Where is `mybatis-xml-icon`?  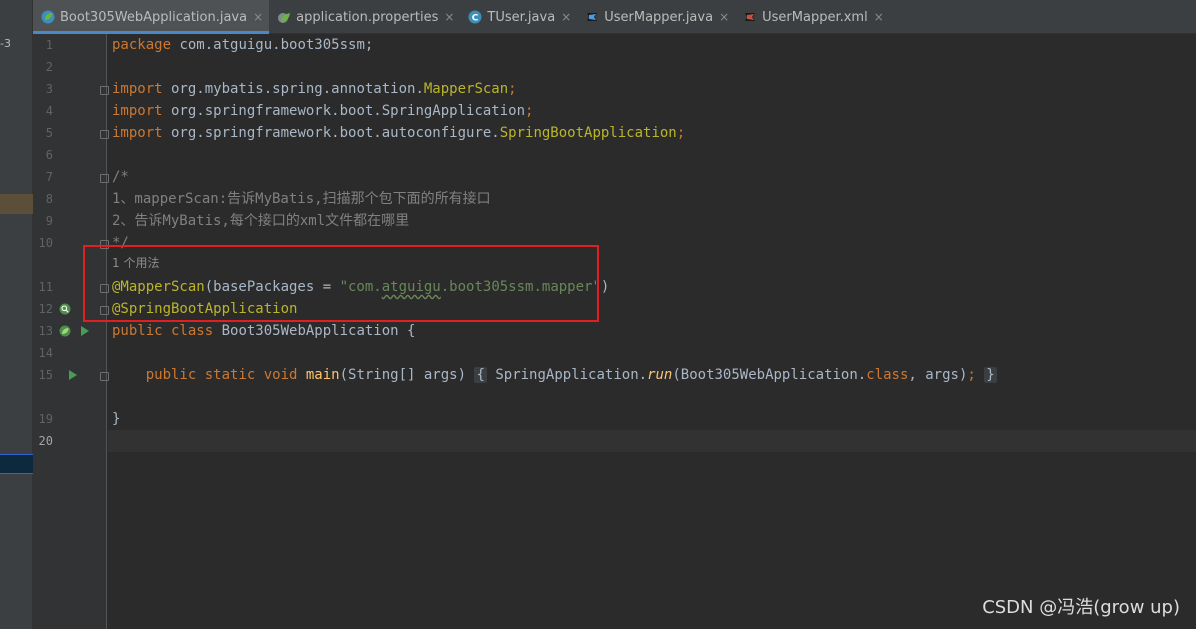 mybatis-xml-icon is located at coordinates (750, 17).